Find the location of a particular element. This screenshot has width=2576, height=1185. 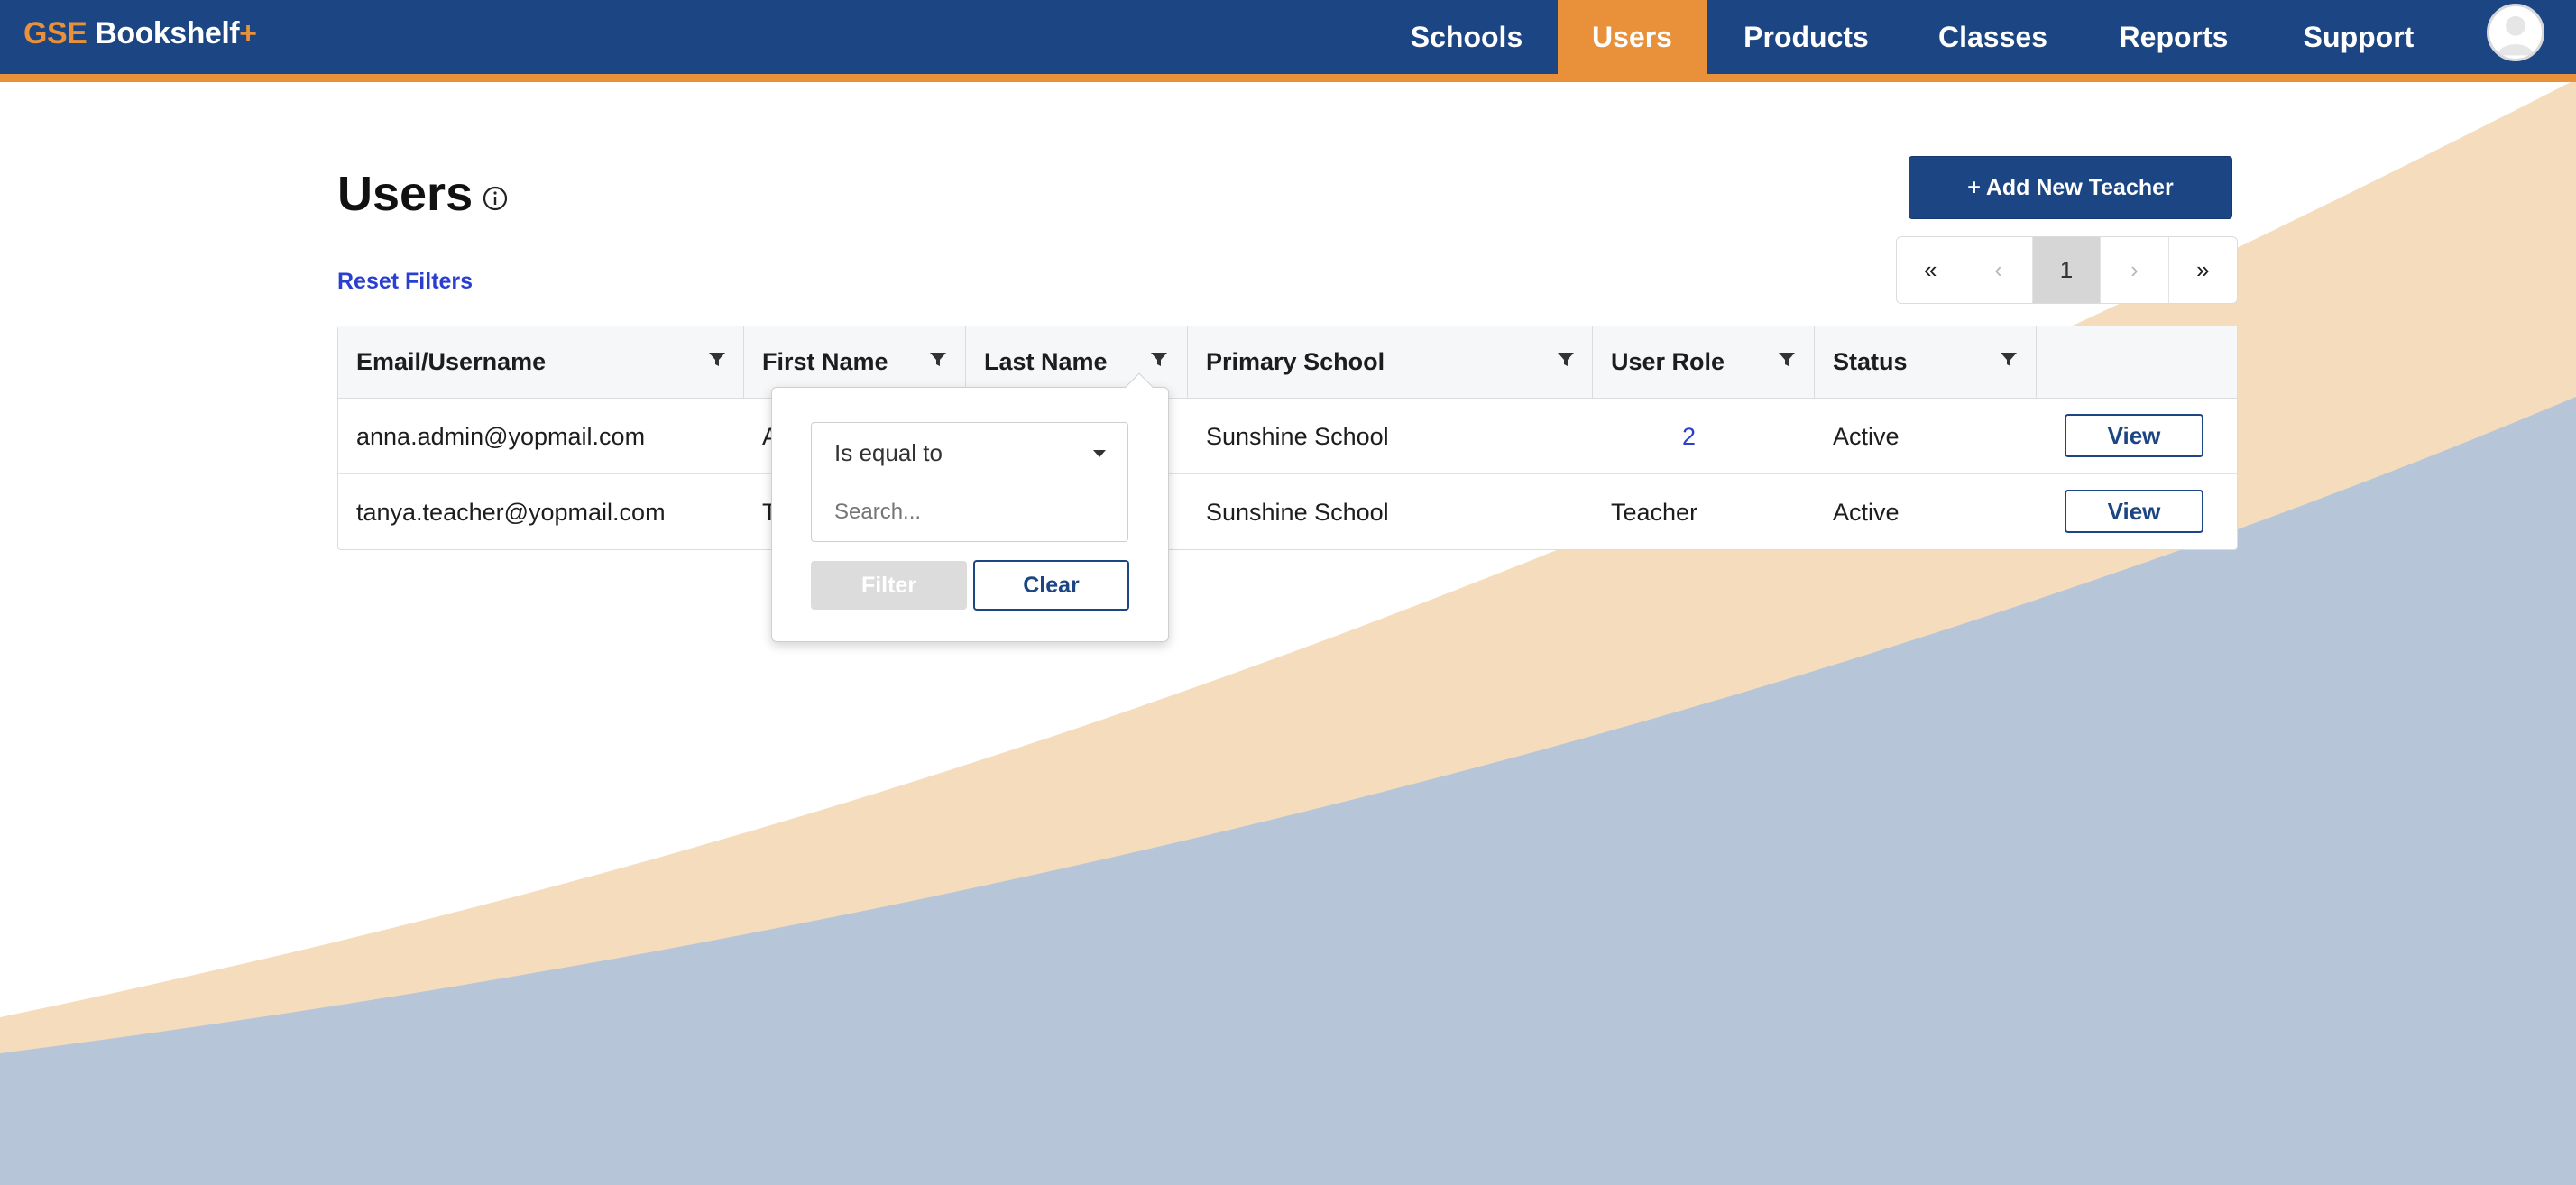

column-header-user-role: User Role is located at coordinates (1704, 362).